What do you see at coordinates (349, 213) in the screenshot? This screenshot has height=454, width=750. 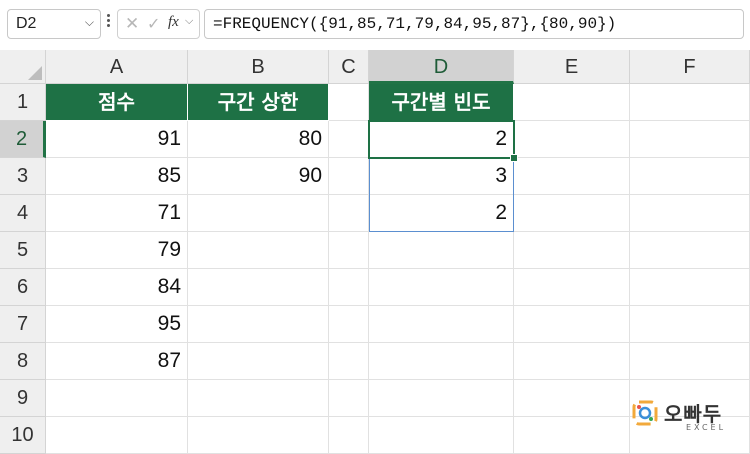 I see `cell-c4` at bounding box center [349, 213].